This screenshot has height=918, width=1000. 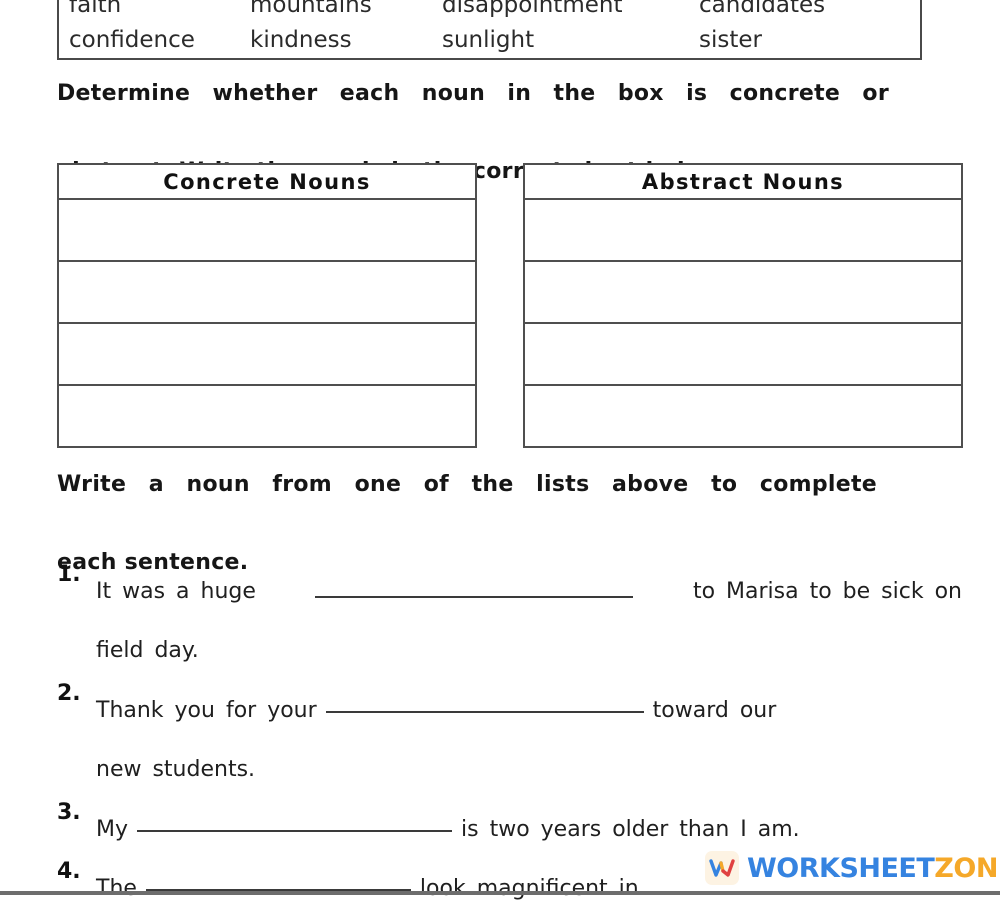 I want to click on word-bank-item: confidence, so click(x=132, y=40).